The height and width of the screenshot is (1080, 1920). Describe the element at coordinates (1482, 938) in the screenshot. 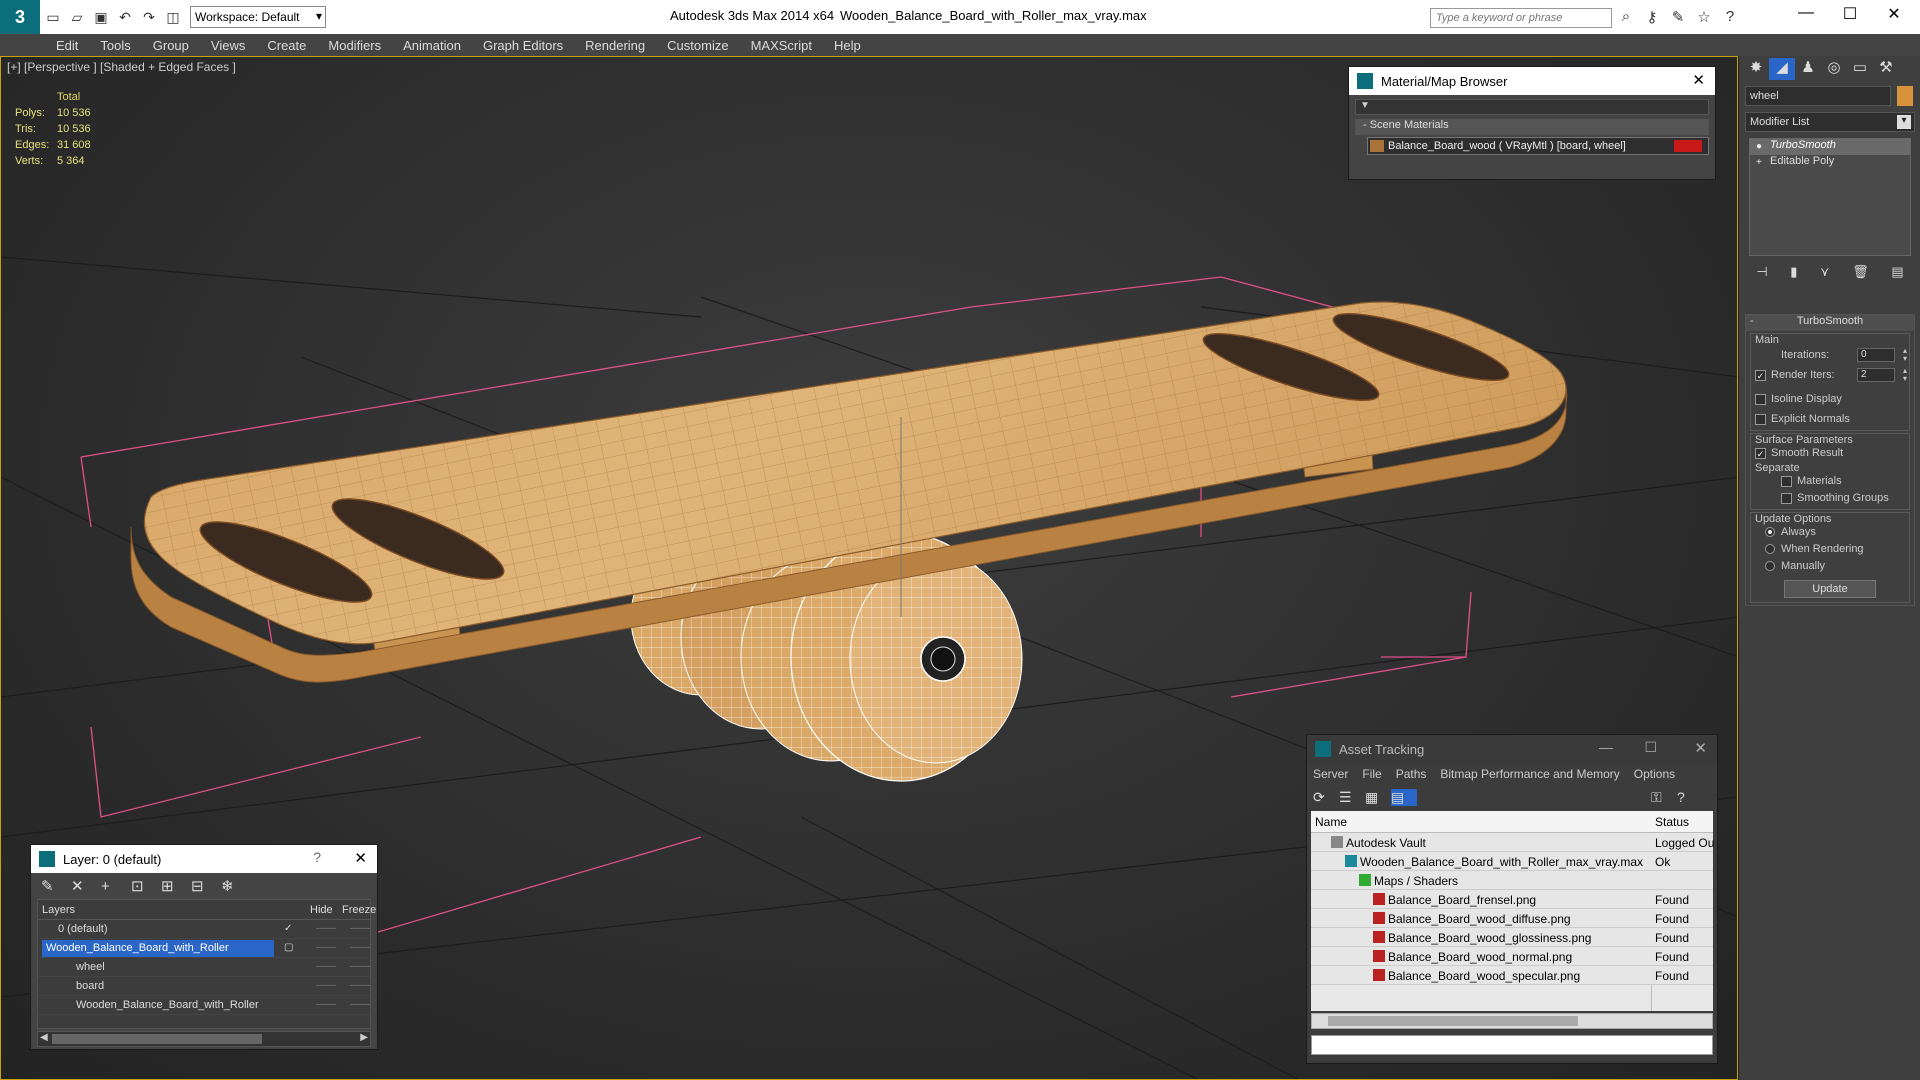

I see `asset-name: Balance_Board_wood_glossiness.png` at that location.